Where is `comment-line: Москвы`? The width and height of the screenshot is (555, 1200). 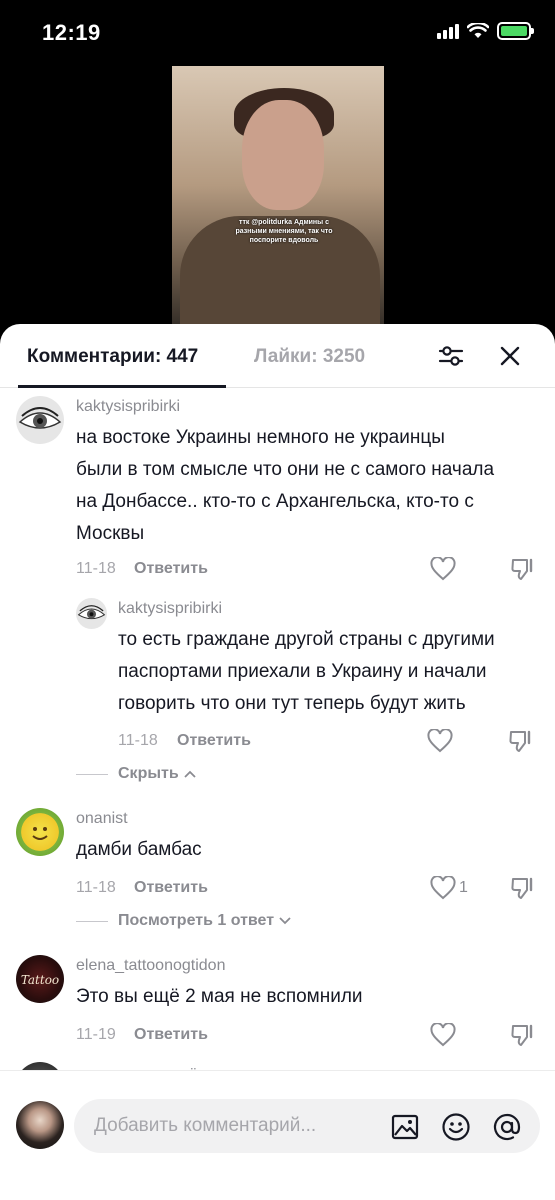 comment-line: Москвы is located at coordinates (110, 533).